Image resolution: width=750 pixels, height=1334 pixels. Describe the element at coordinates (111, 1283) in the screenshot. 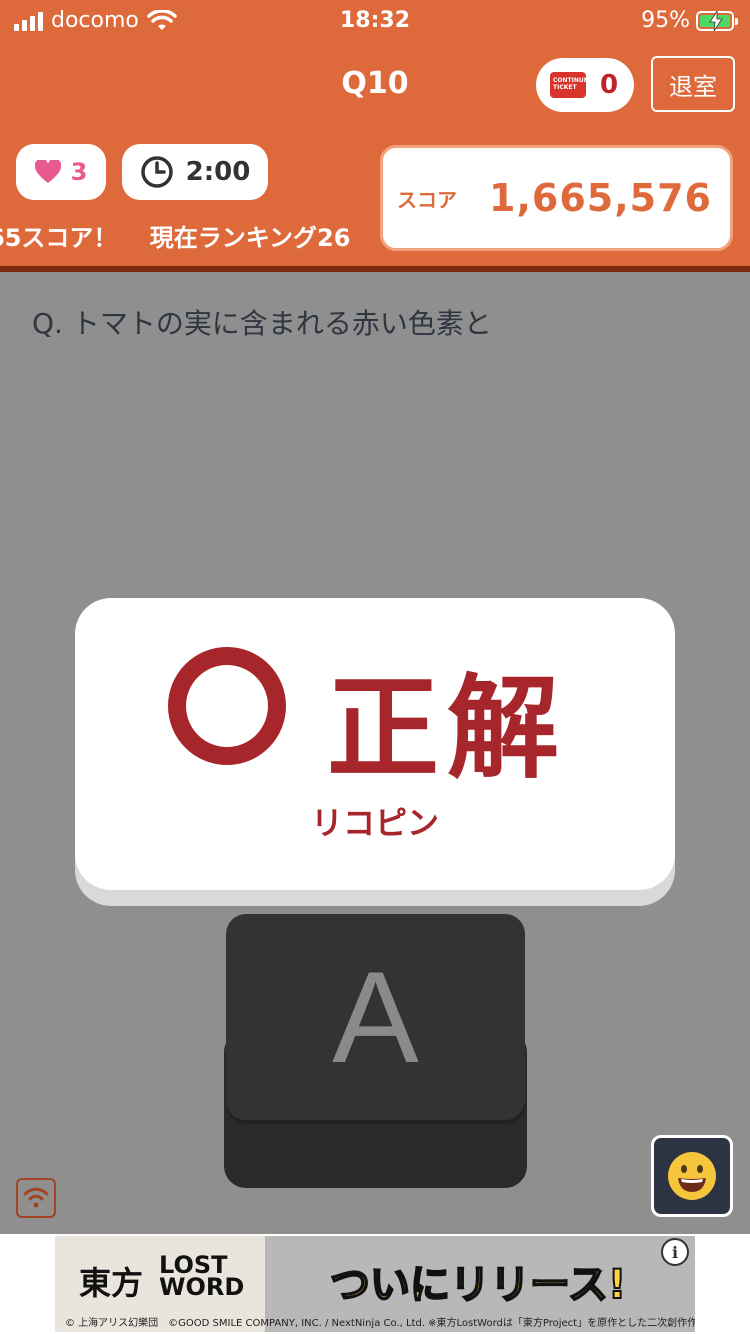

I see `ad-logo-kanji: 東方` at that location.